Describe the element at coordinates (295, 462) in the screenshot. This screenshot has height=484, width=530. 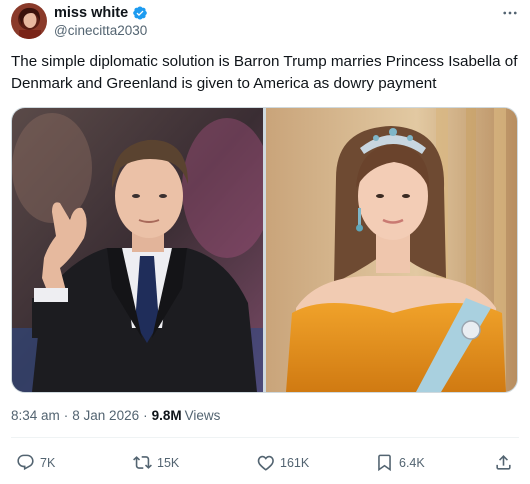
I see `like-count: 161K` at that location.